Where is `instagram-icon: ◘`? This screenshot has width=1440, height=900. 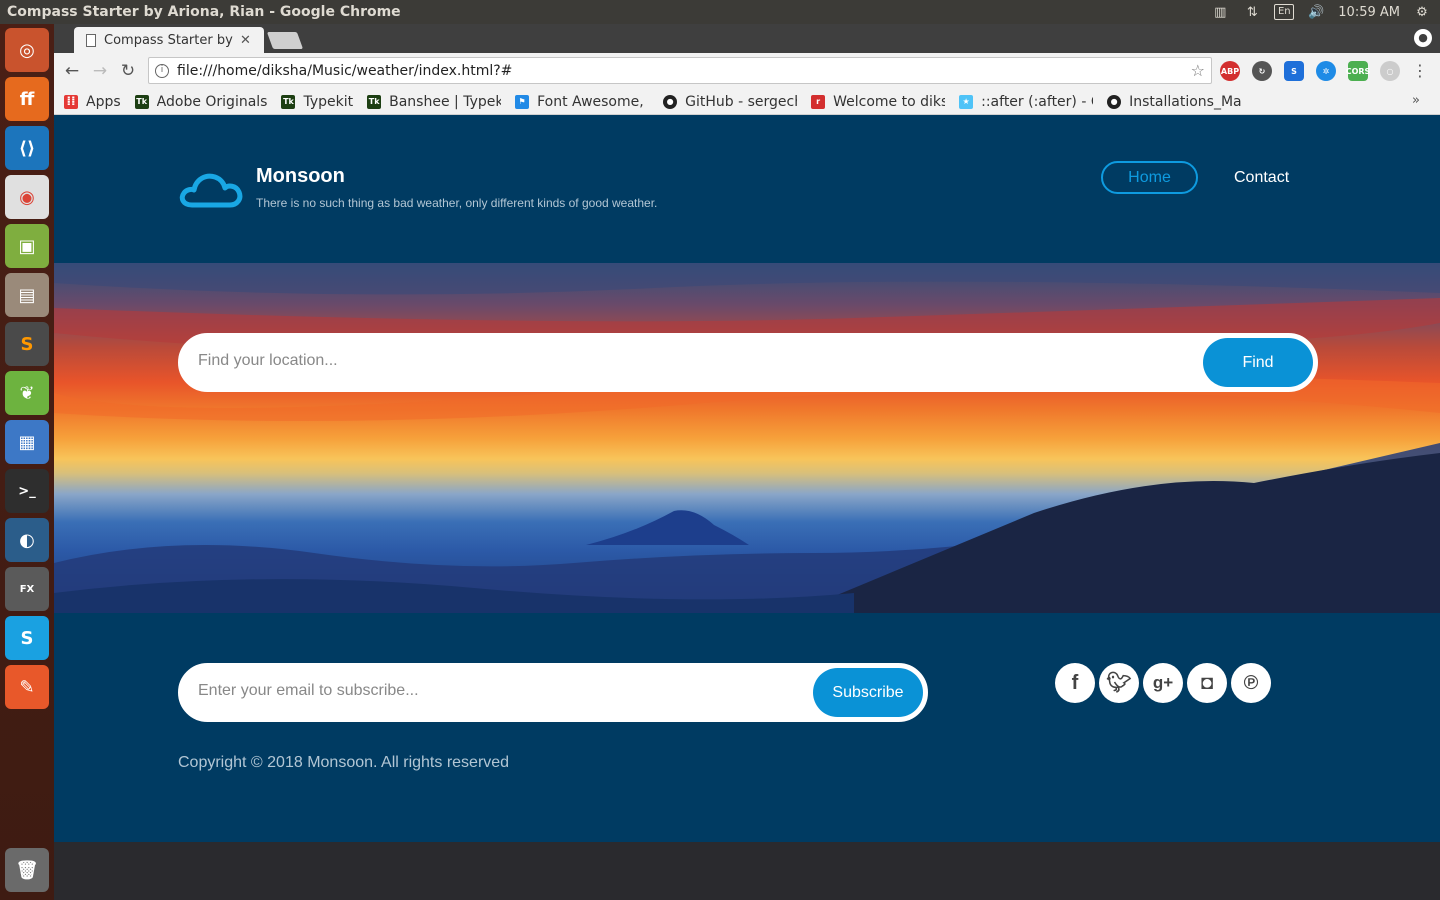 instagram-icon: ◘ is located at coordinates (1207, 683).